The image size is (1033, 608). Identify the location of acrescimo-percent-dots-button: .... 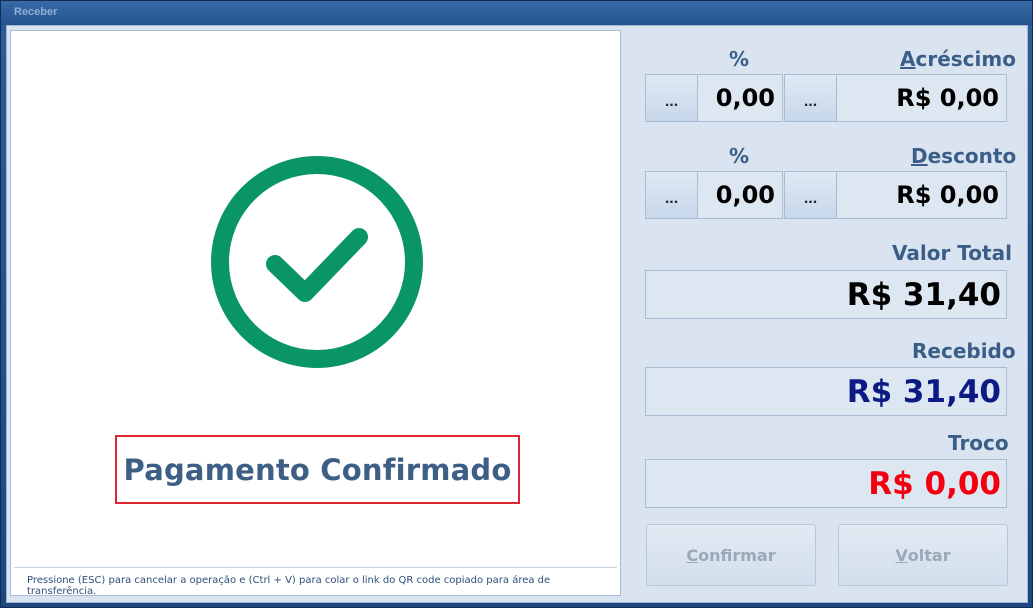
(671, 98).